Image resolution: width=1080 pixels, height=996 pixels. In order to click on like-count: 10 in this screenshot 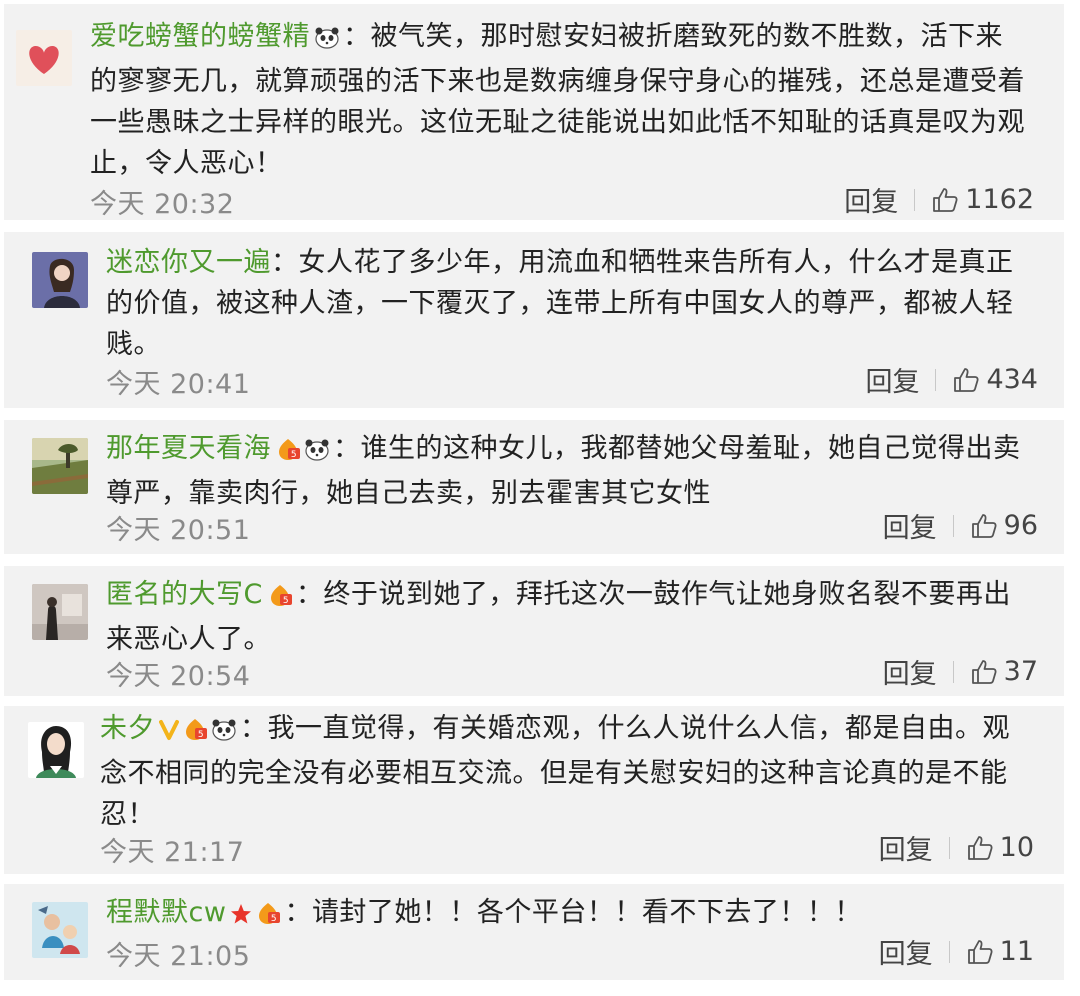, I will do `click(1016, 847)`.